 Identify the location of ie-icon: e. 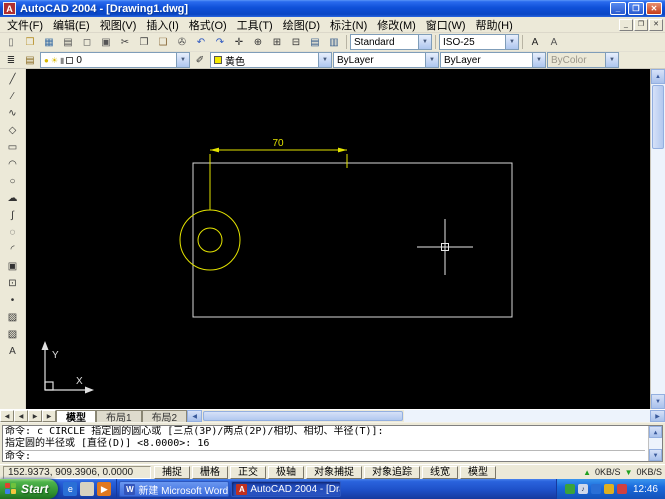
(70, 489).